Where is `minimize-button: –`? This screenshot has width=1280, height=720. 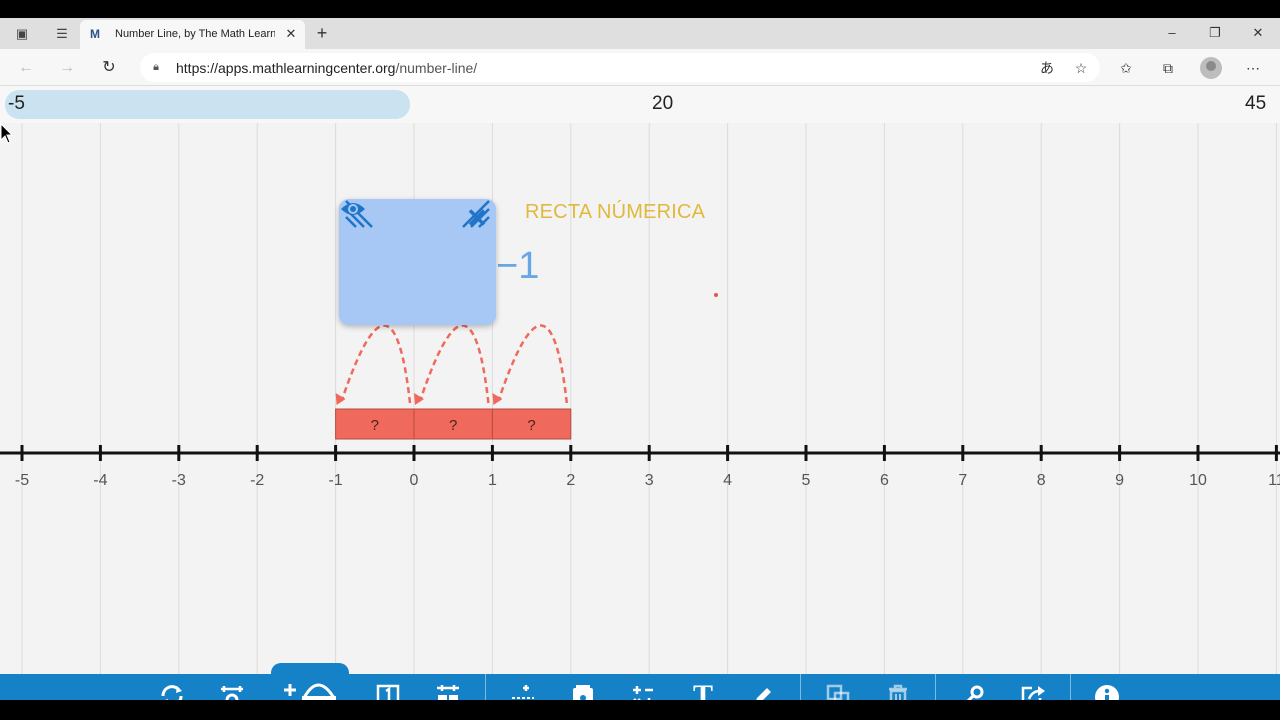
minimize-button: – is located at coordinates (1172, 33).